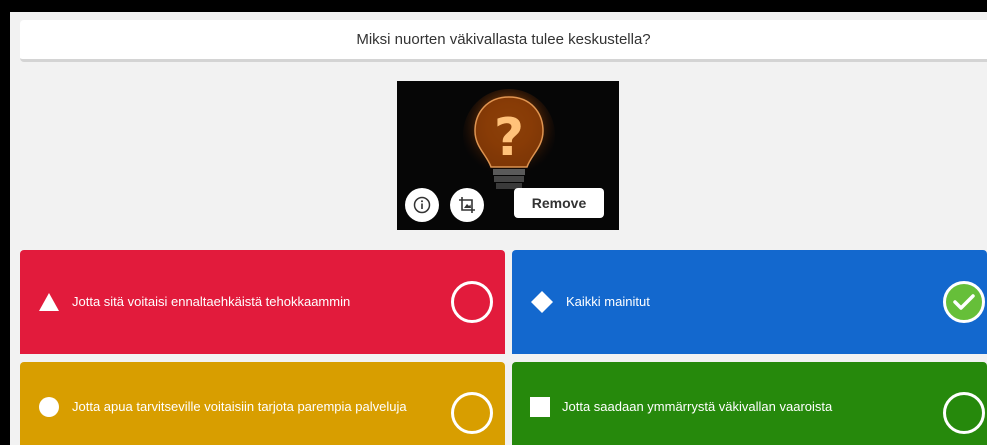  I want to click on question-image: ? Remove, so click(508, 155).